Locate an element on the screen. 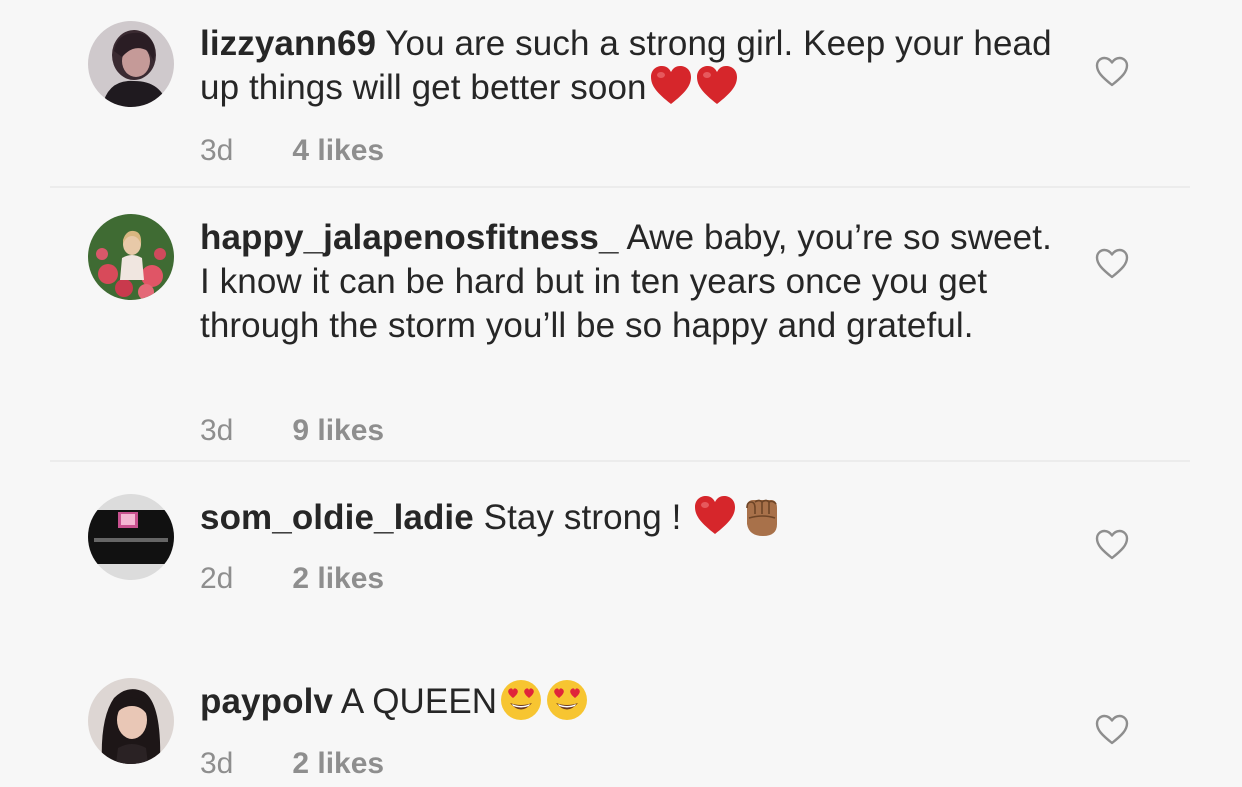 This screenshot has height=787, width=1242. username: paypolv is located at coordinates (266, 701).